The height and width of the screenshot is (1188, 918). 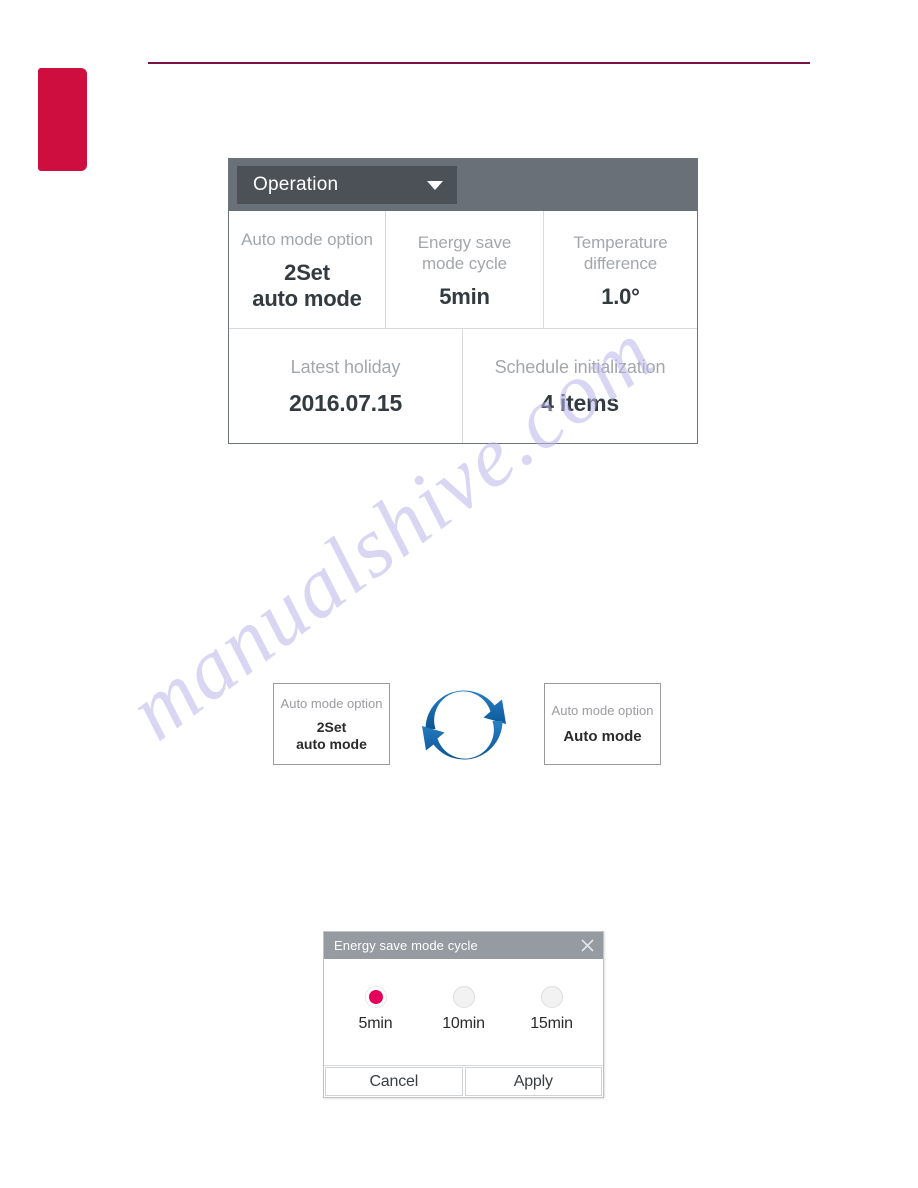 I want to click on energy-save-mode-cycle-dialog: Energy save mode cycle 5min 10min 15min, so click(x=463, y=1014).